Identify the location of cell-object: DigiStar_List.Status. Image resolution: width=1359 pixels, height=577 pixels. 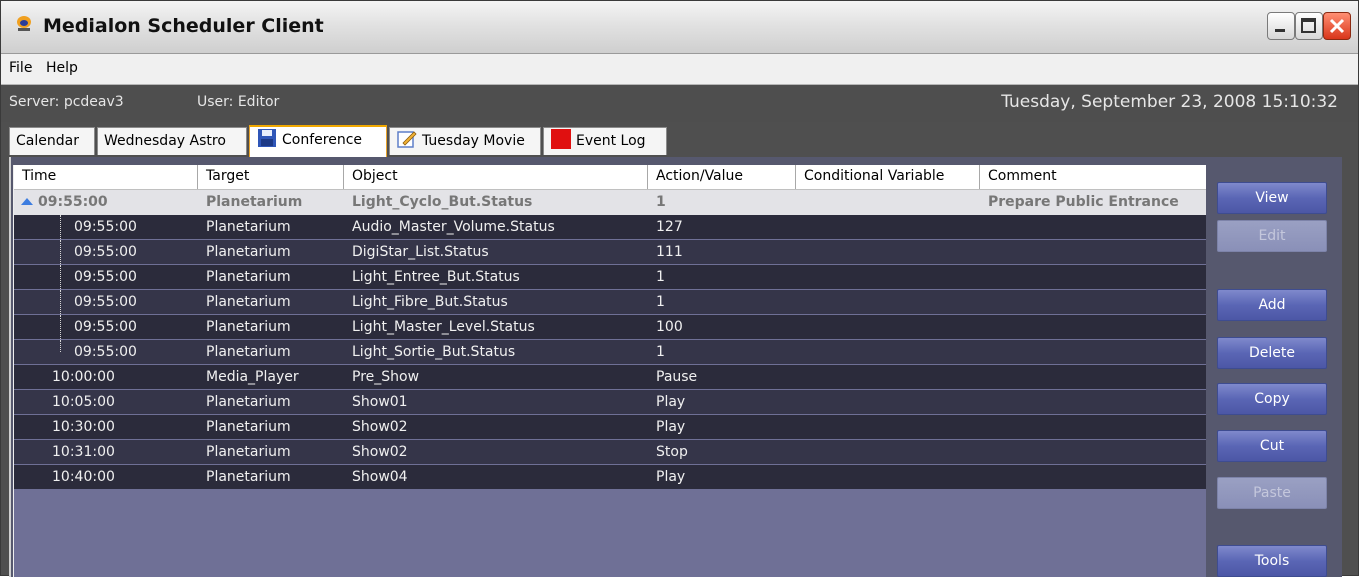
(420, 252).